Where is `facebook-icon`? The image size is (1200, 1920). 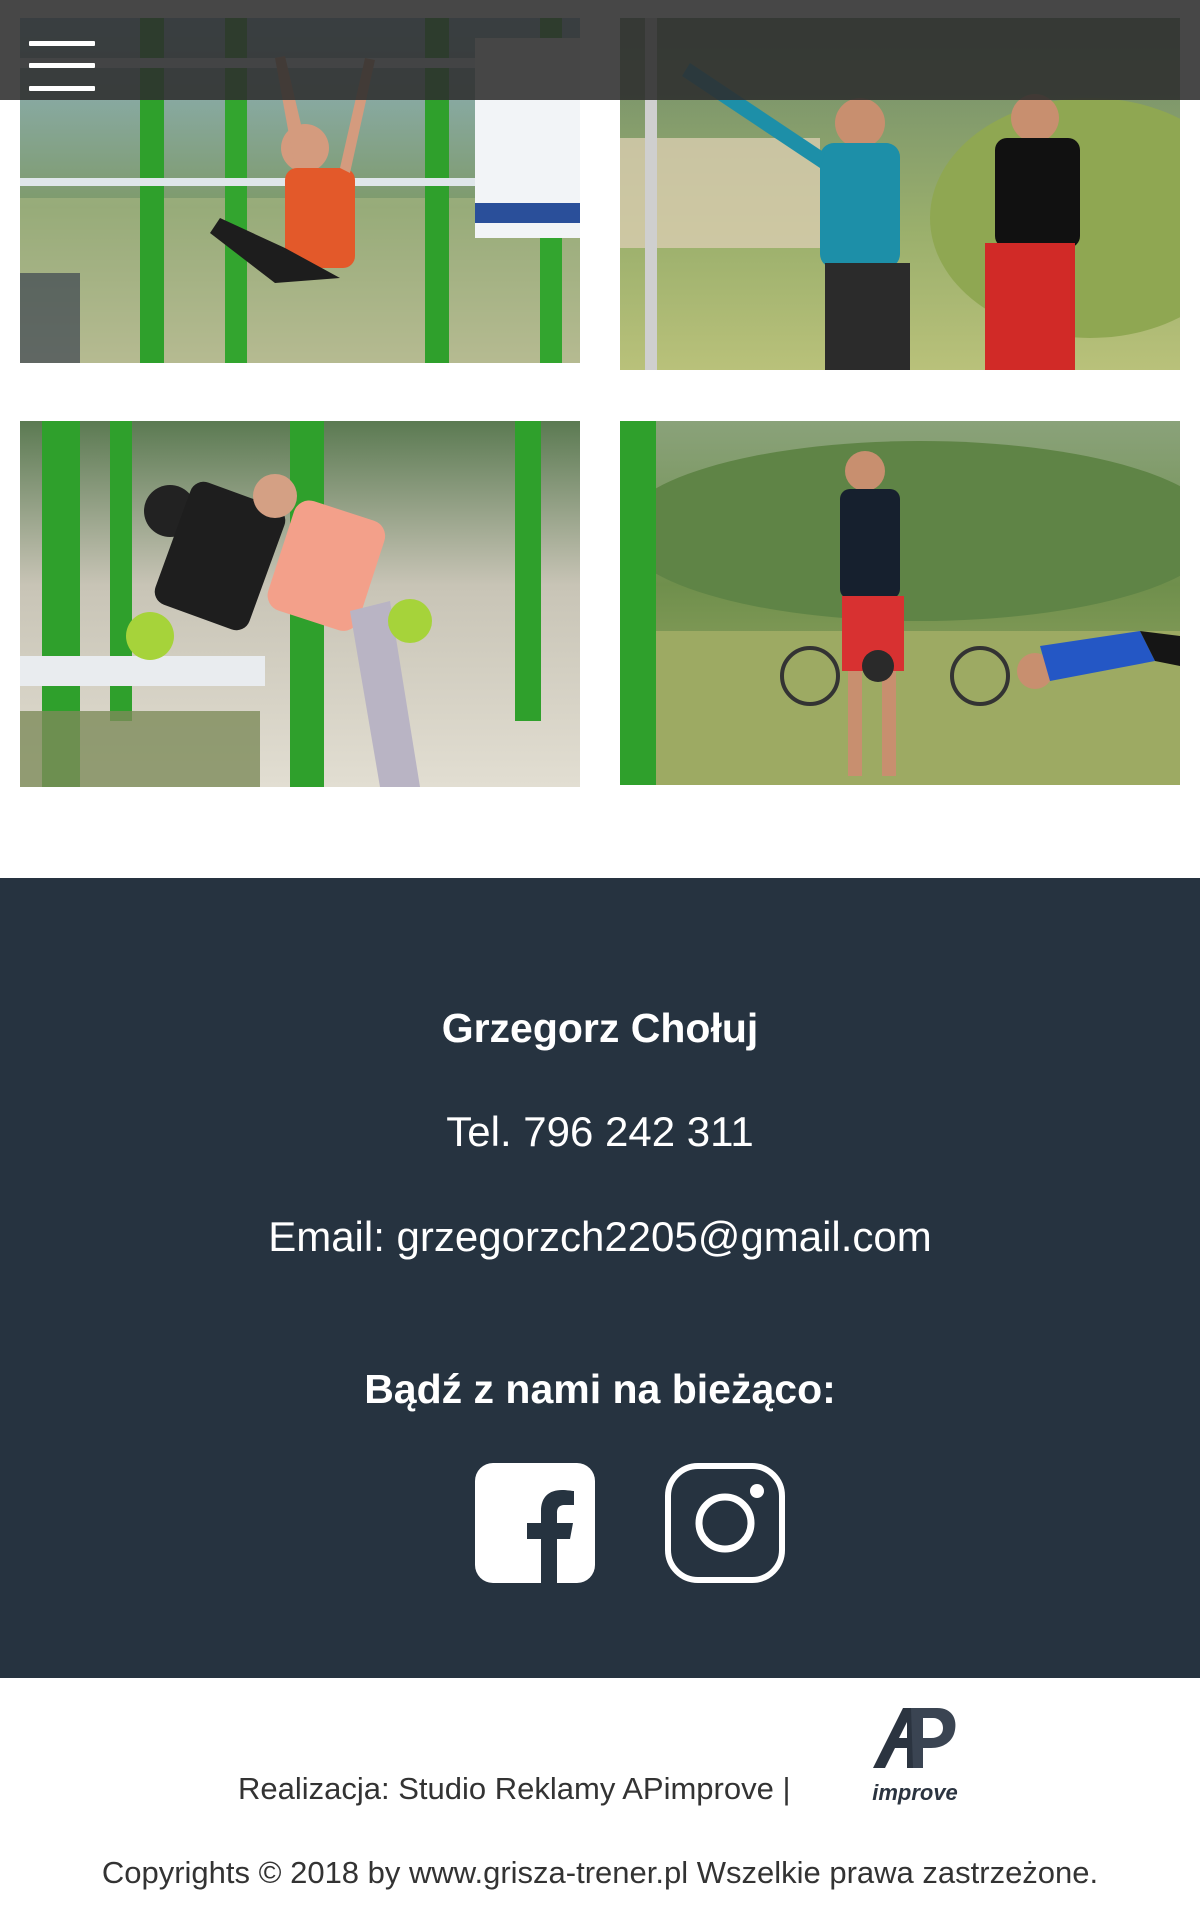
facebook-icon is located at coordinates (535, 1523).